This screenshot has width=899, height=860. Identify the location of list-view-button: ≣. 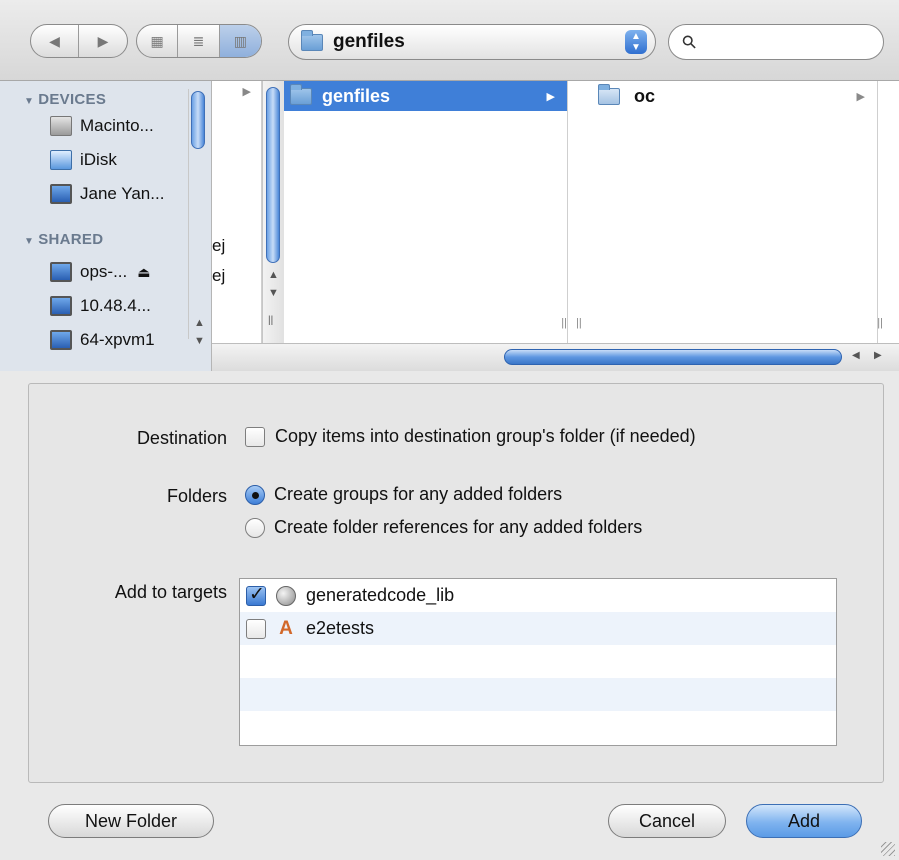
(199, 41).